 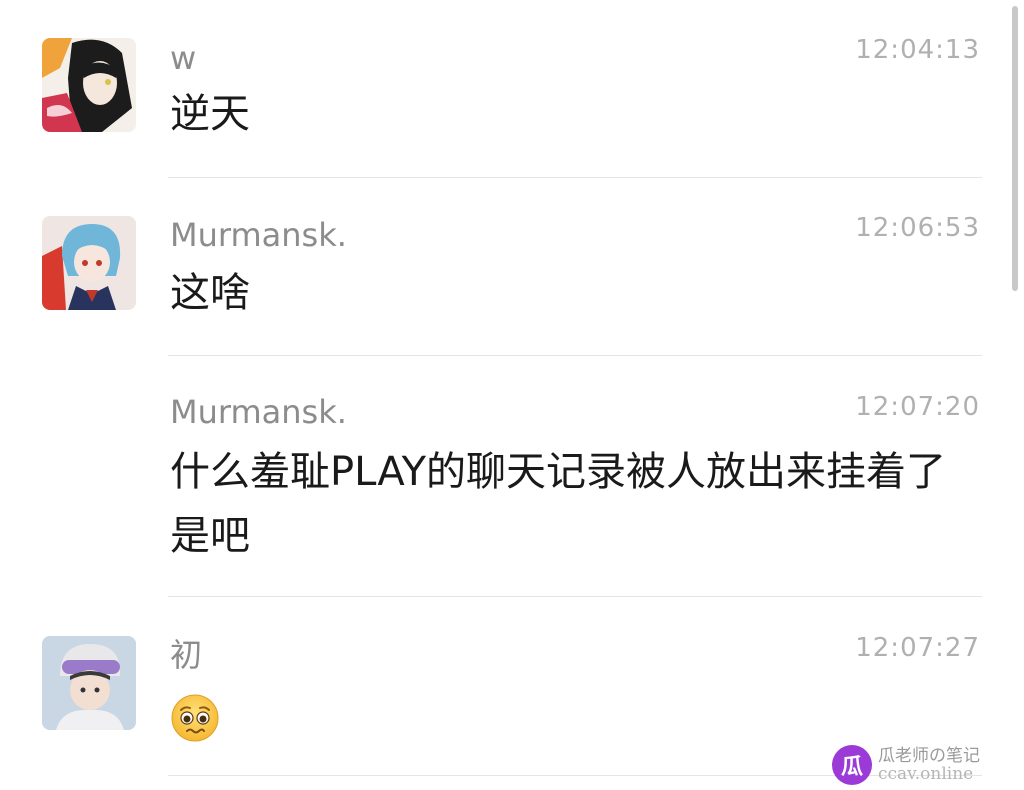 What do you see at coordinates (183, 58) in the screenshot?
I see `sender-name: w` at bounding box center [183, 58].